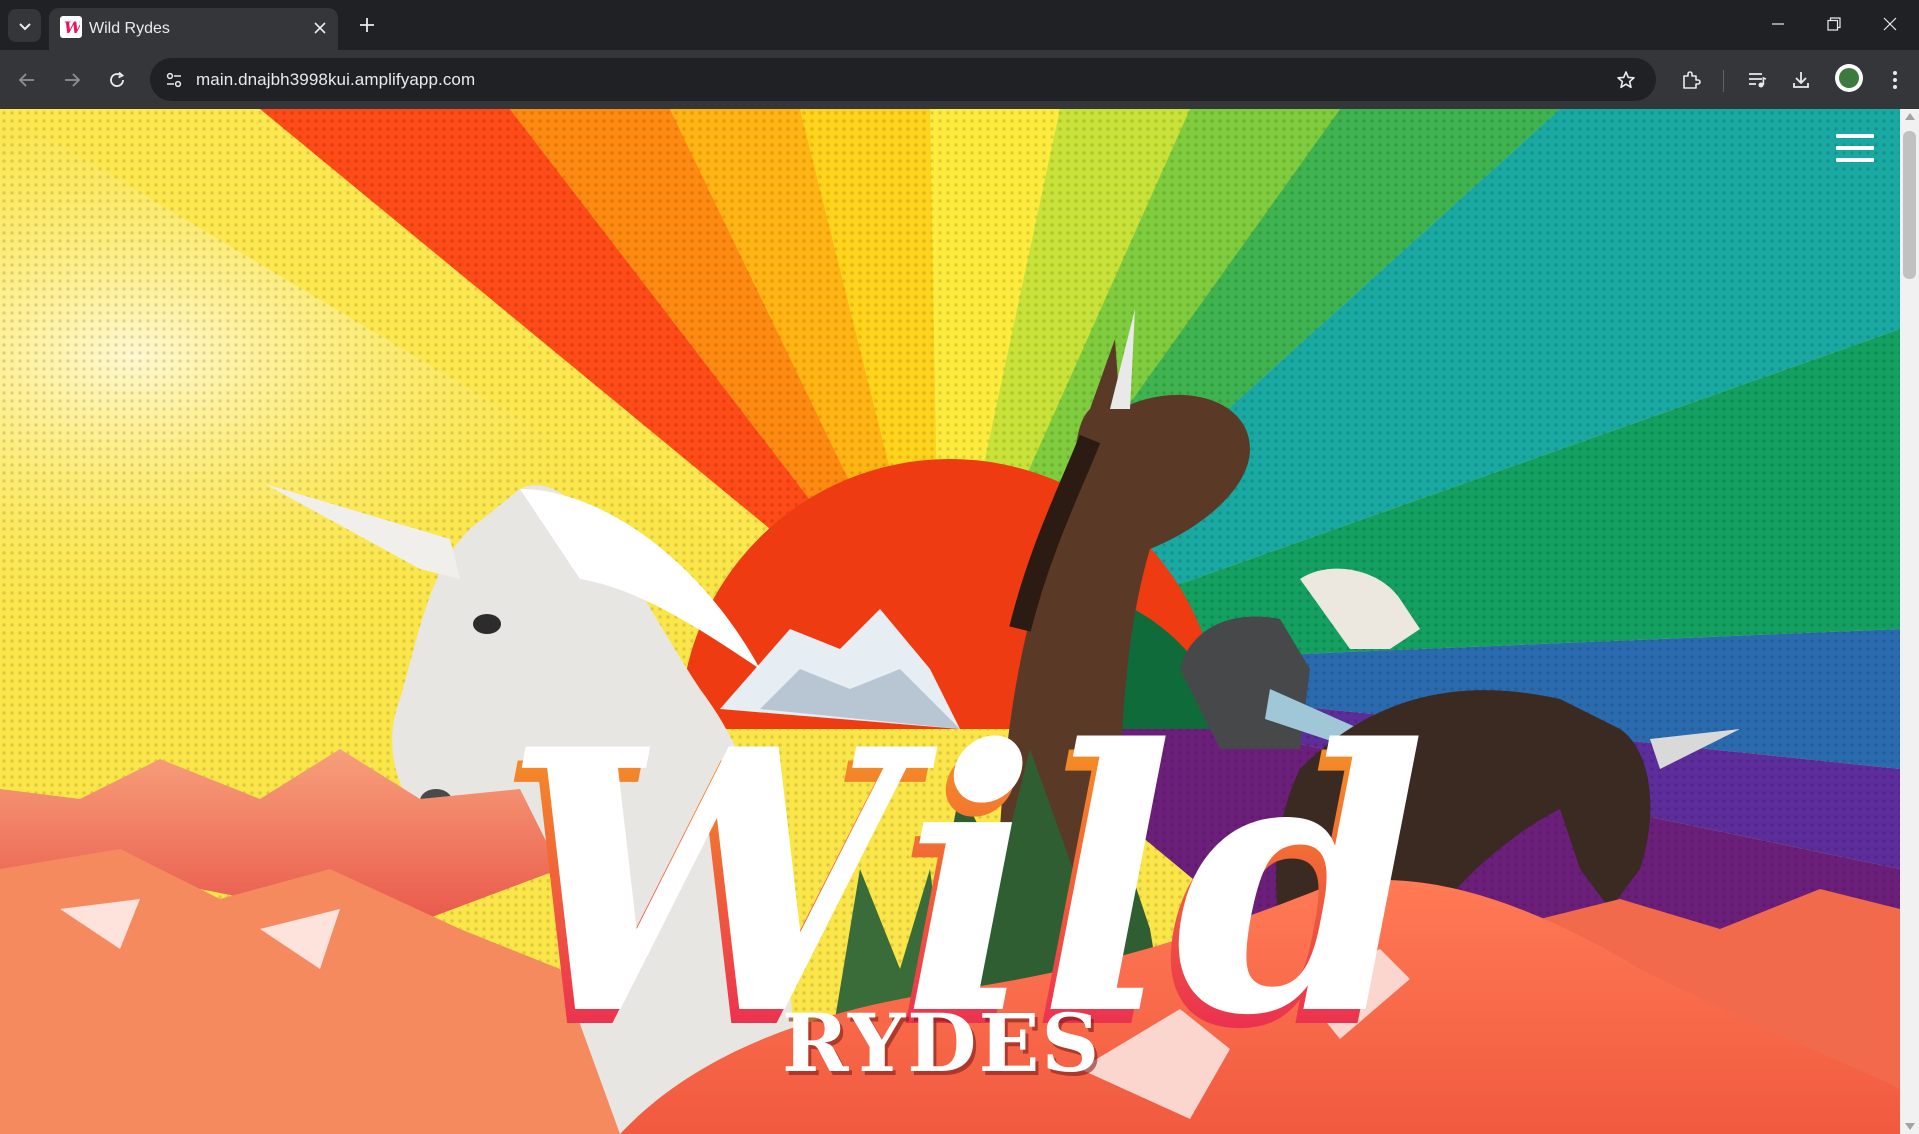 The width and height of the screenshot is (1919, 1134). I want to click on page-scrollbar, so click(1909, 621).